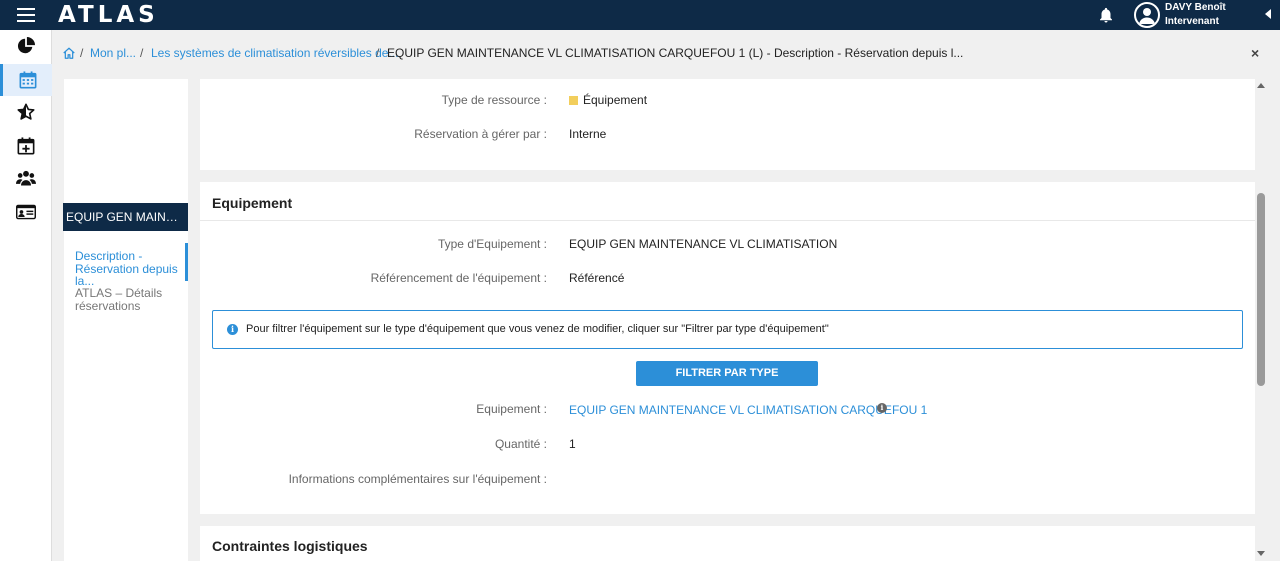 The height and width of the screenshot is (561, 1280). Describe the element at coordinates (119, 293) in the screenshot. I see `side-link-label: ATLAS – Détails` at that location.